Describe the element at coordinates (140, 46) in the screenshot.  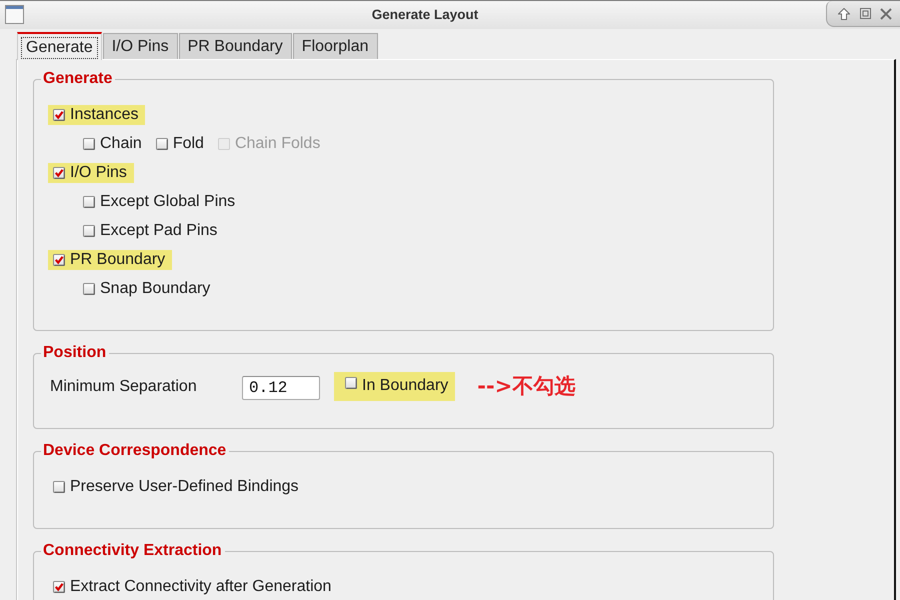
I see `tab: I/O Pins` at that location.